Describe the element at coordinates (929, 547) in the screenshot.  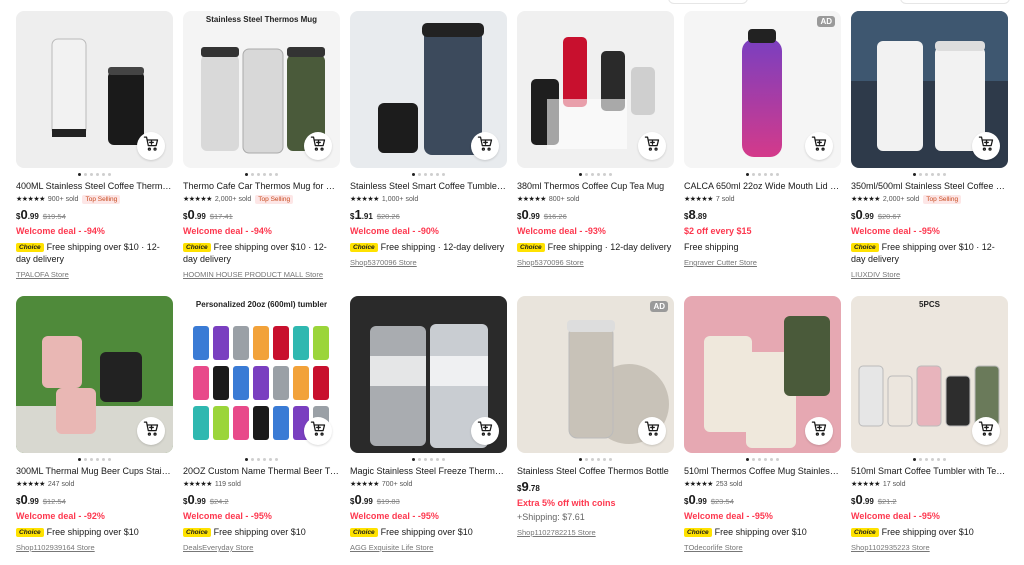
I see `store-link: Shop1102935223 Store` at that location.